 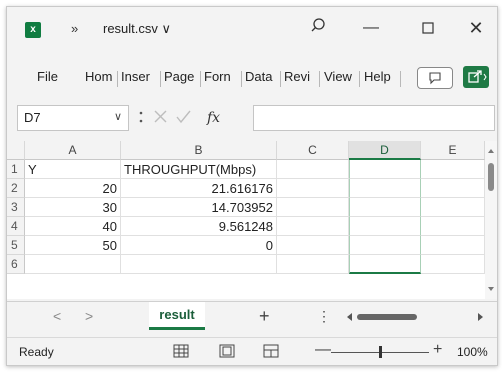 What do you see at coordinates (57, 316) in the screenshot?
I see `prev-sheet-button: <` at bounding box center [57, 316].